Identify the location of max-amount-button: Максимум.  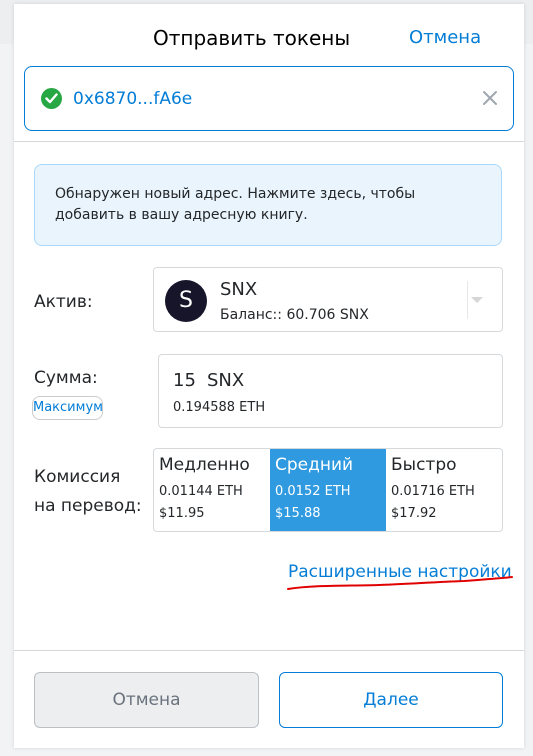
(67, 408).